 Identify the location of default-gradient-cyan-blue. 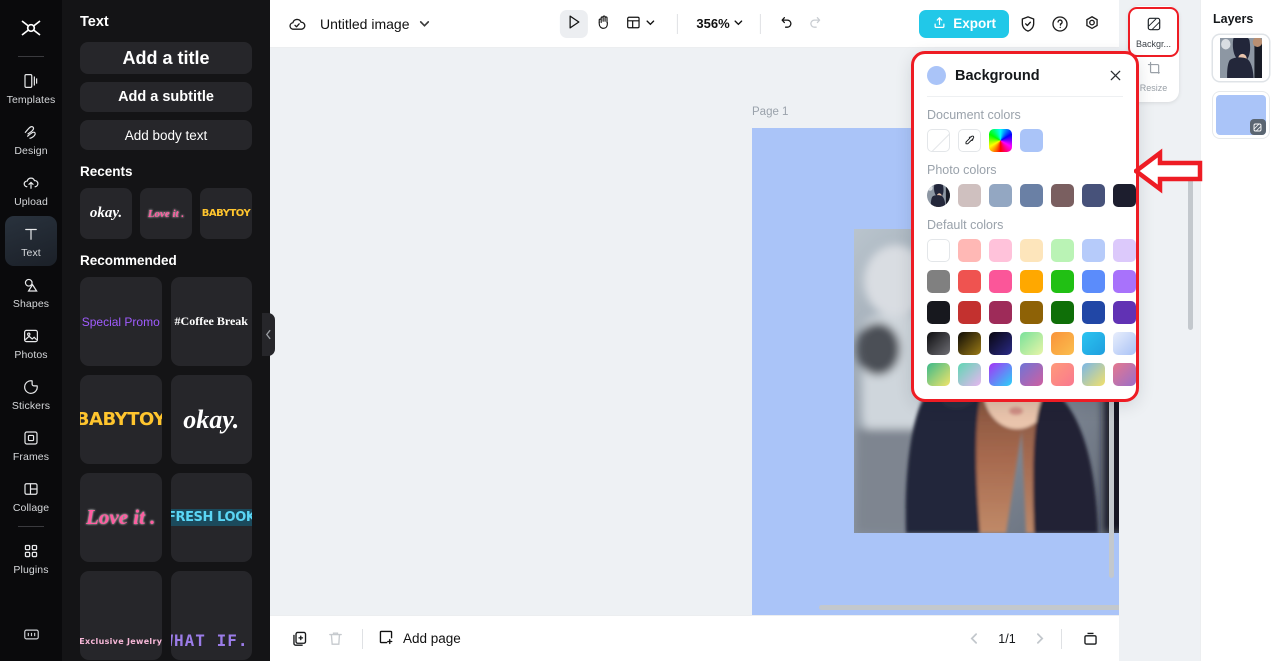
(1093, 343).